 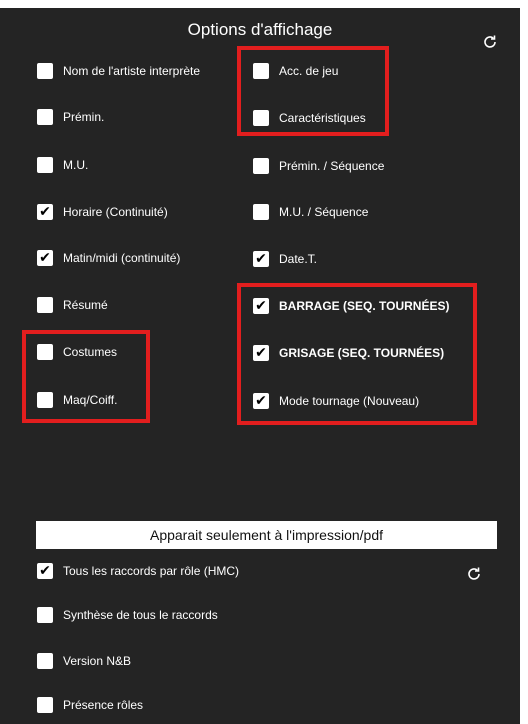 What do you see at coordinates (362, 353) in the screenshot?
I see `option-label: GRISAGE (SEQ. TOURNÉES)` at bounding box center [362, 353].